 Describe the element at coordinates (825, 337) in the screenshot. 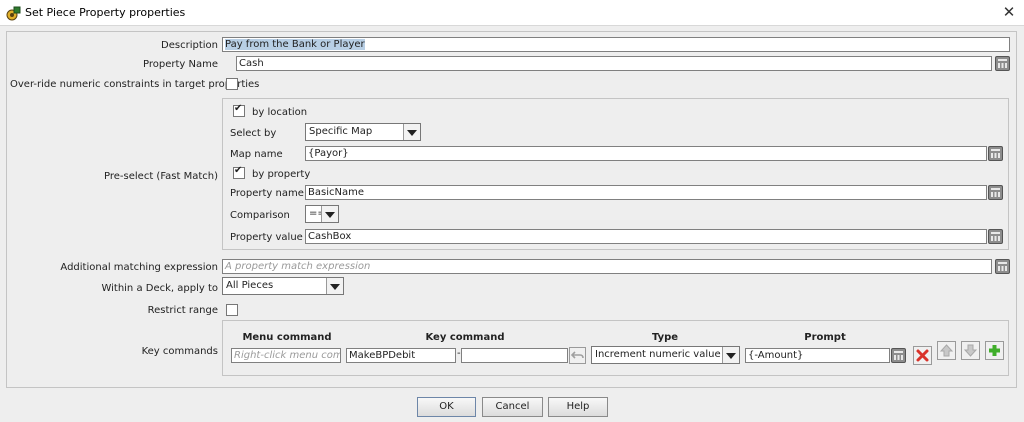

I see `header-prompt: Prompt` at that location.